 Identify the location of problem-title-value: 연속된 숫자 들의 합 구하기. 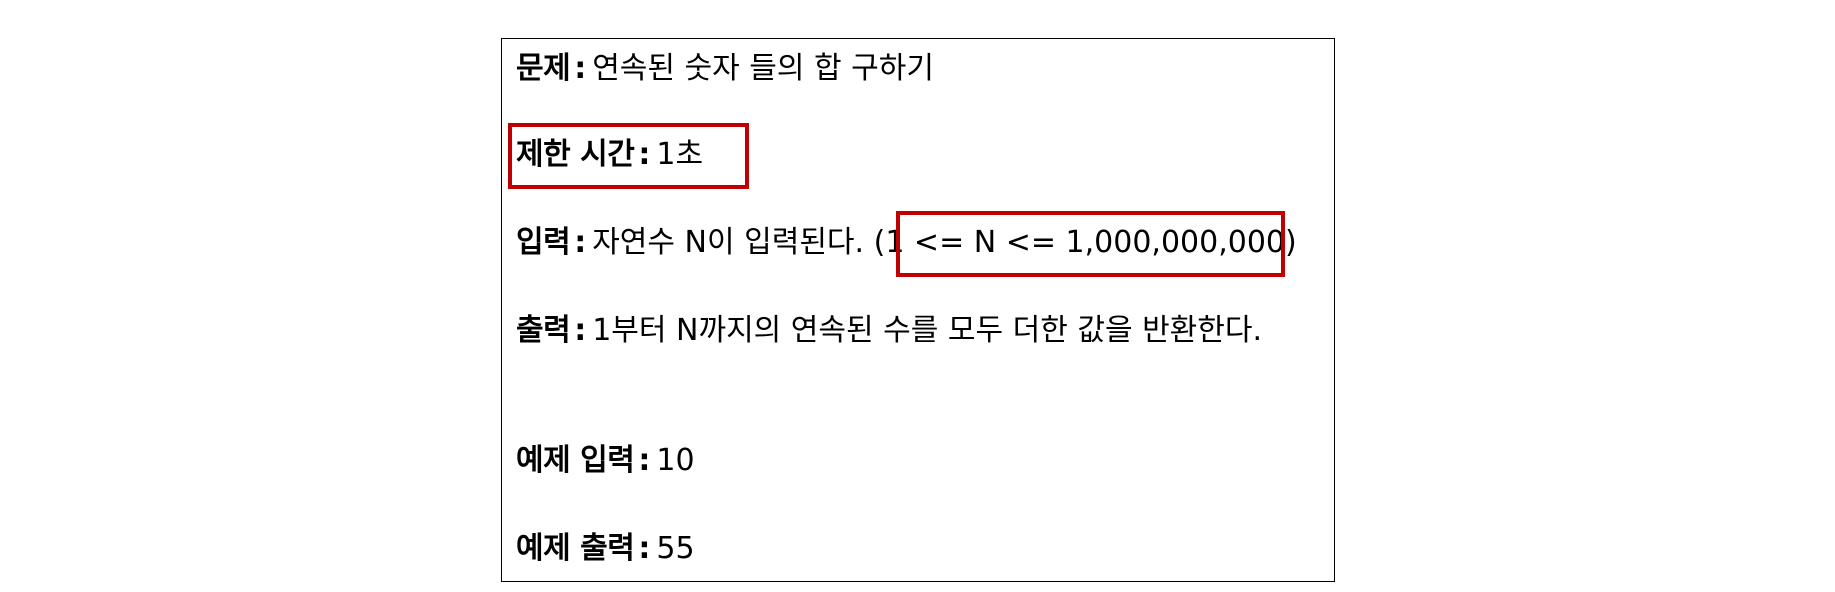
(763, 68).